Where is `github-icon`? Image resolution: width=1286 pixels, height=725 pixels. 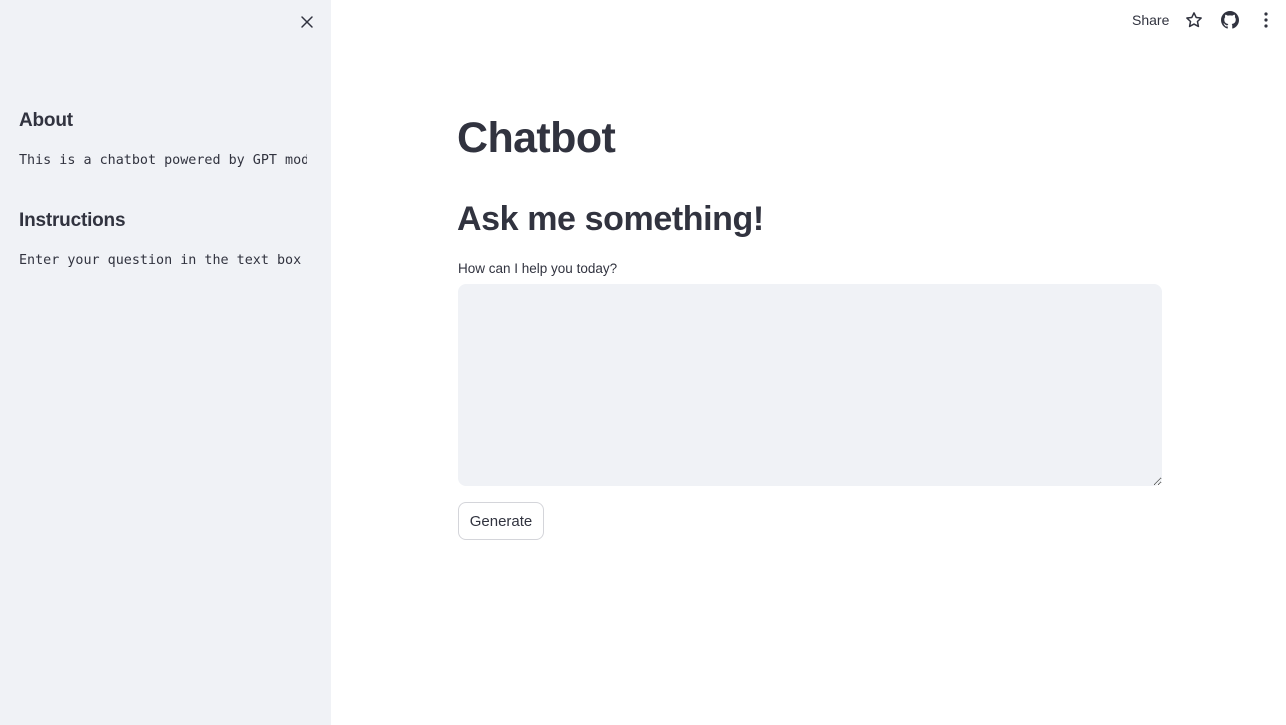
github-icon is located at coordinates (1230, 20).